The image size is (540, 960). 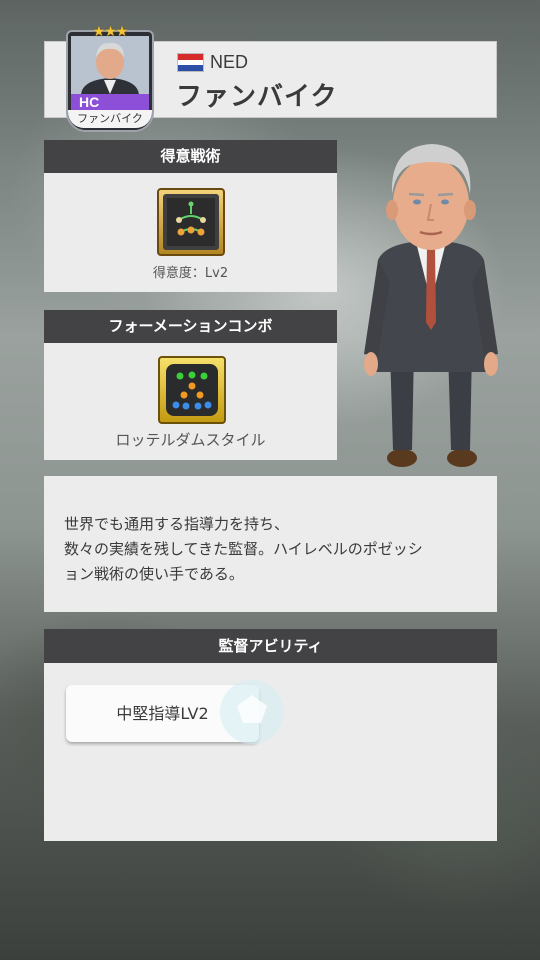 What do you see at coordinates (190, 326) in the screenshot?
I see `formation-section-title: フォーメーションコンボ` at bounding box center [190, 326].